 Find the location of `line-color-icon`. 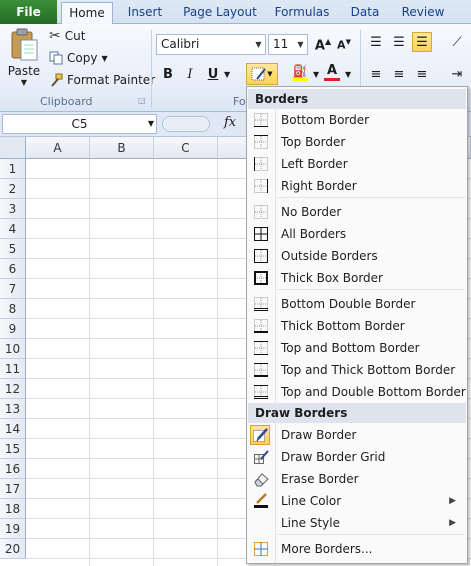

line-color-icon is located at coordinates (261, 501).